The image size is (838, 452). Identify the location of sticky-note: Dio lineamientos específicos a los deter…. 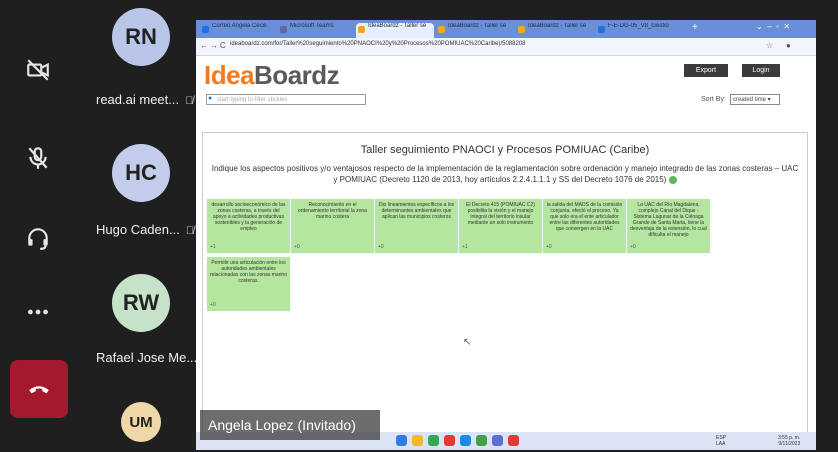
(416, 226).